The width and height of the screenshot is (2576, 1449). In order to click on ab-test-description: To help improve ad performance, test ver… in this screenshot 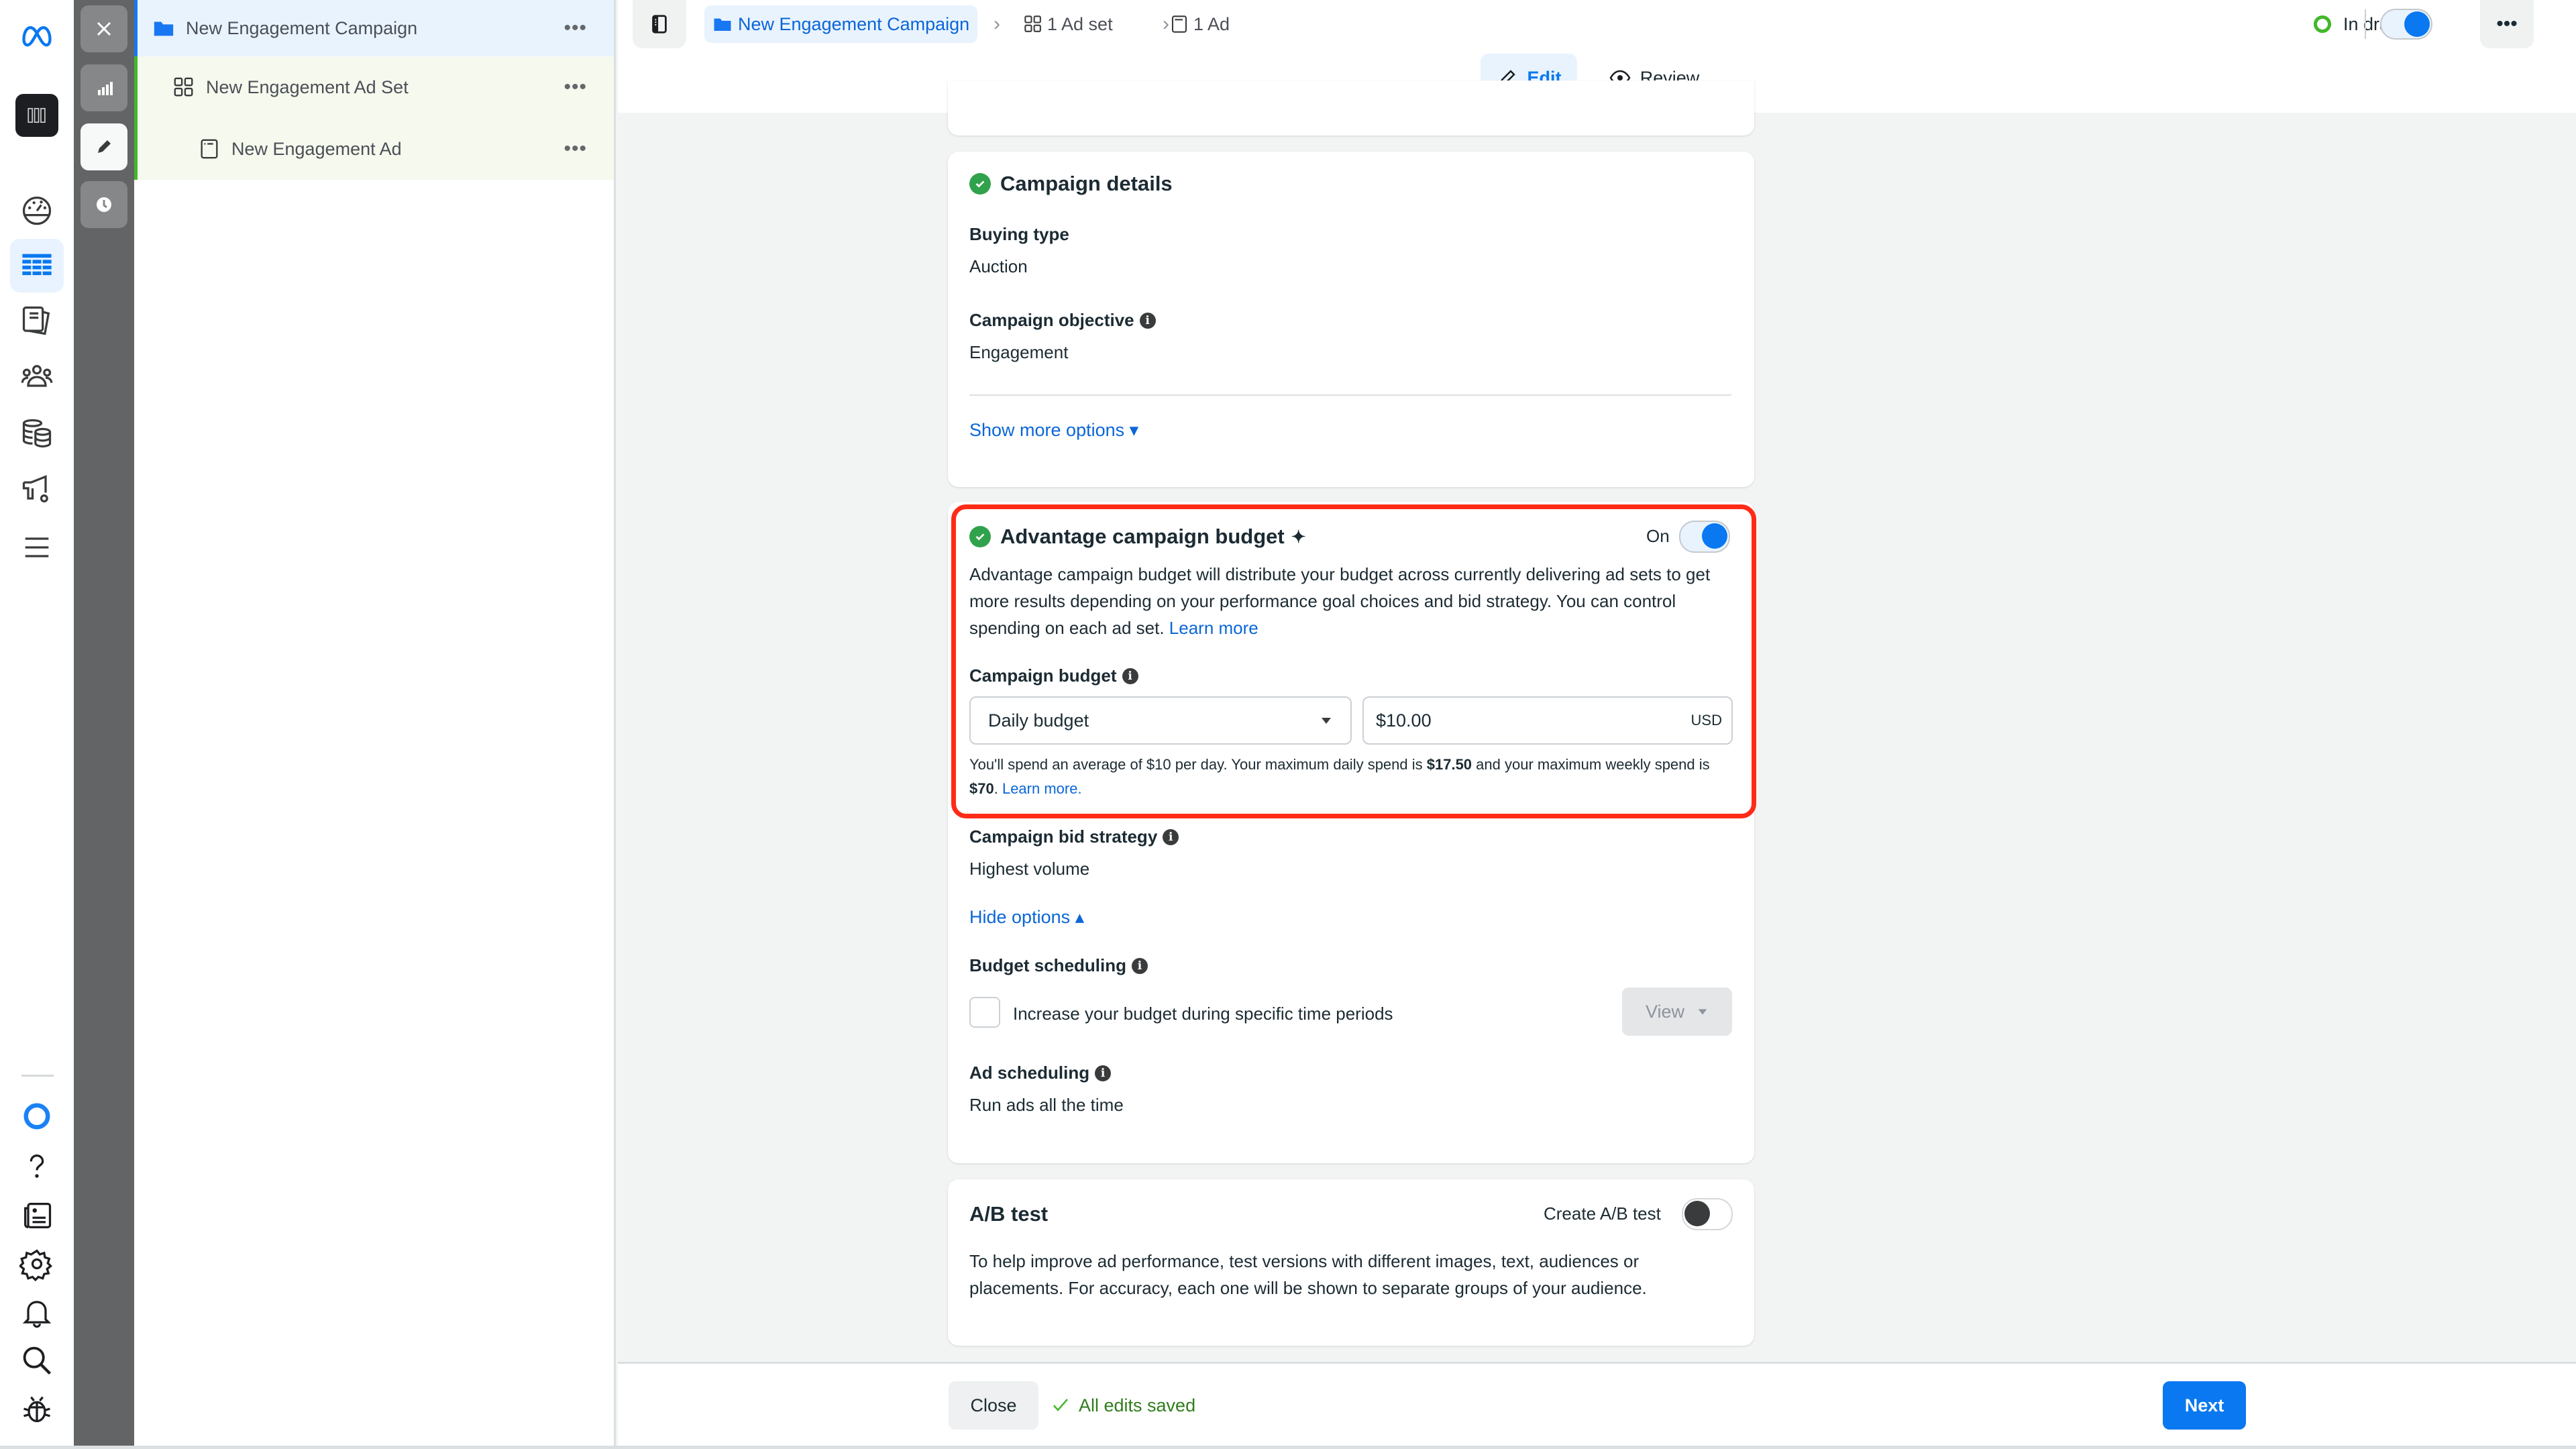, I will do `click(1308, 1274)`.